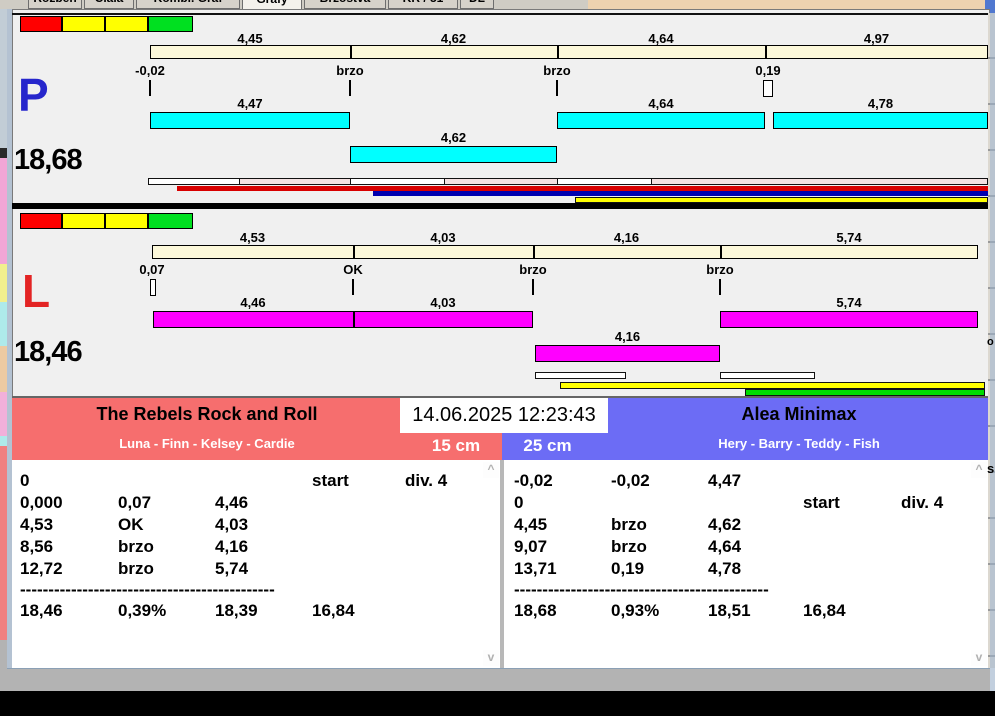 The image size is (995, 716). What do you see at coordinates (746, 481) in the screenshot?
I see `table-row: -0,02 -0,02 4,47` at bounding box center [746, 481].